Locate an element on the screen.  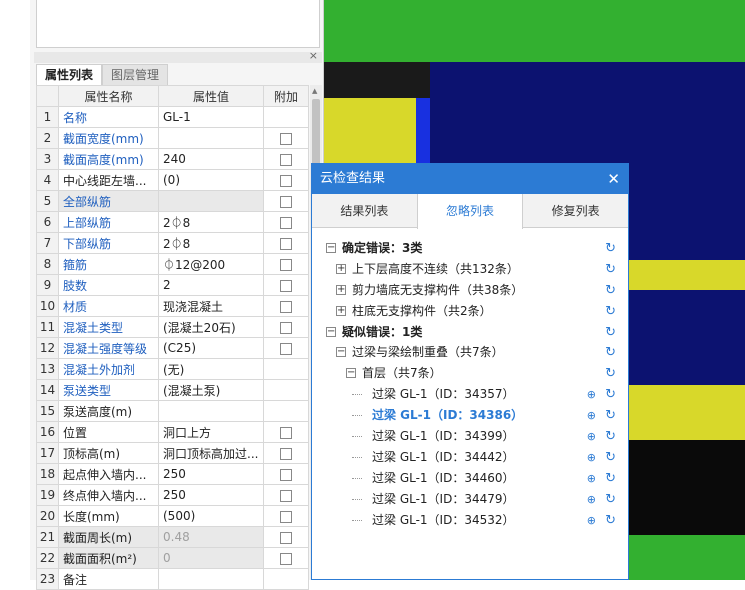
property-row: 10 材质 现浇混凝土 is located at coordinates (172, 306).